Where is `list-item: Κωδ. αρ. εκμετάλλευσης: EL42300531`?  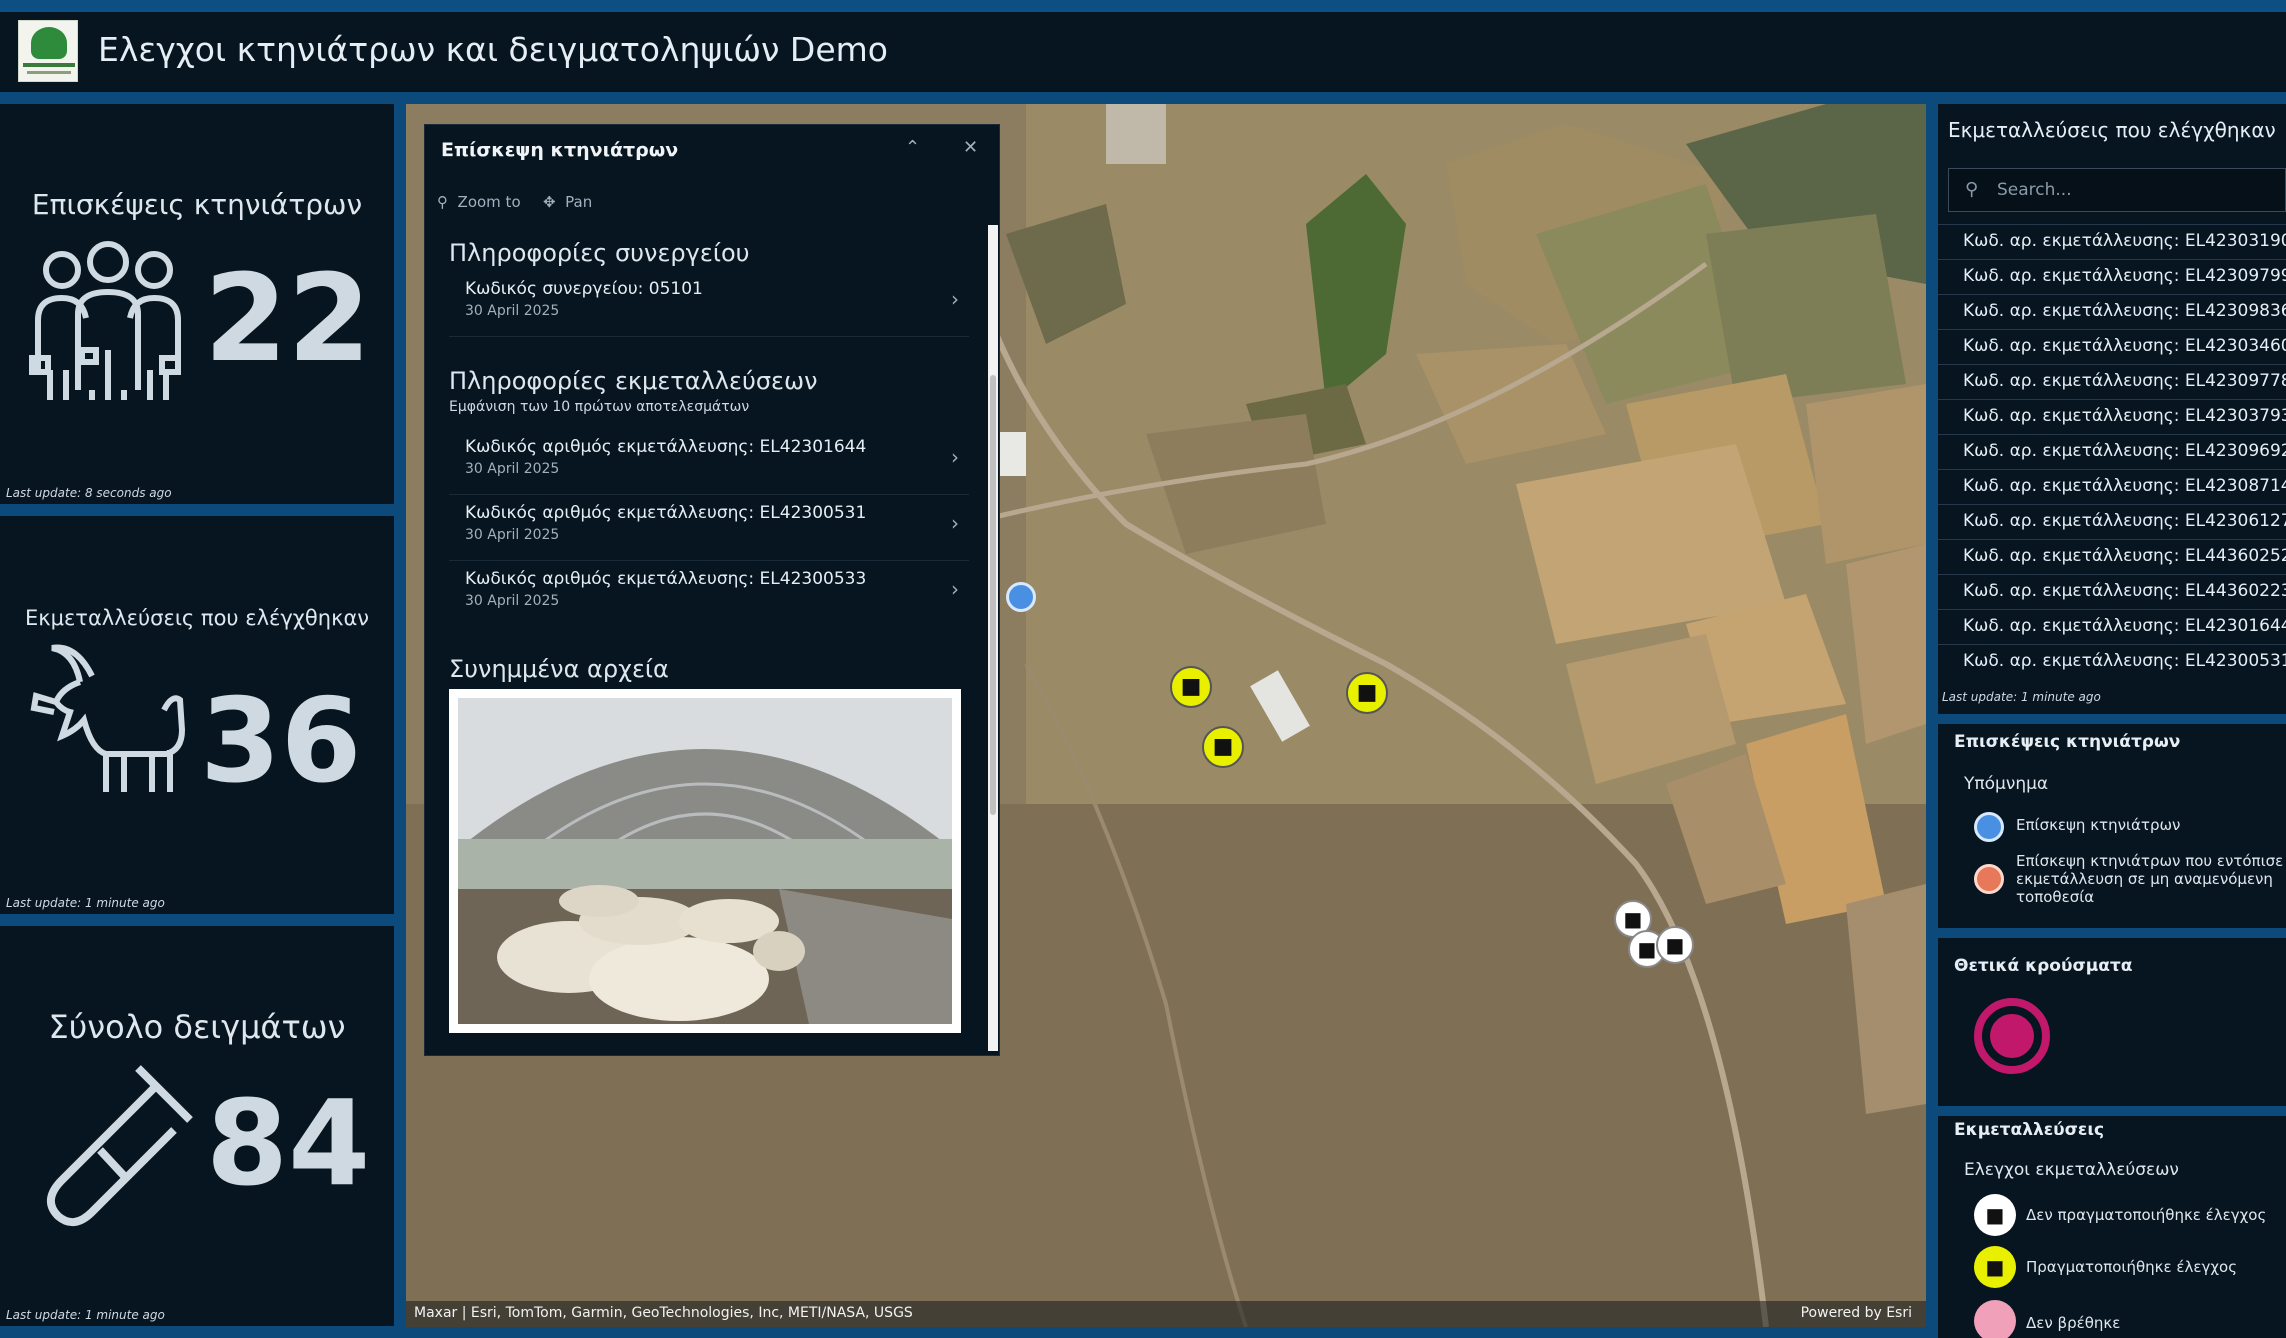 list-item: Κωδ. αρ. εκμετάλλευσης: EL42300531 is located at coordinates (2112, 661).